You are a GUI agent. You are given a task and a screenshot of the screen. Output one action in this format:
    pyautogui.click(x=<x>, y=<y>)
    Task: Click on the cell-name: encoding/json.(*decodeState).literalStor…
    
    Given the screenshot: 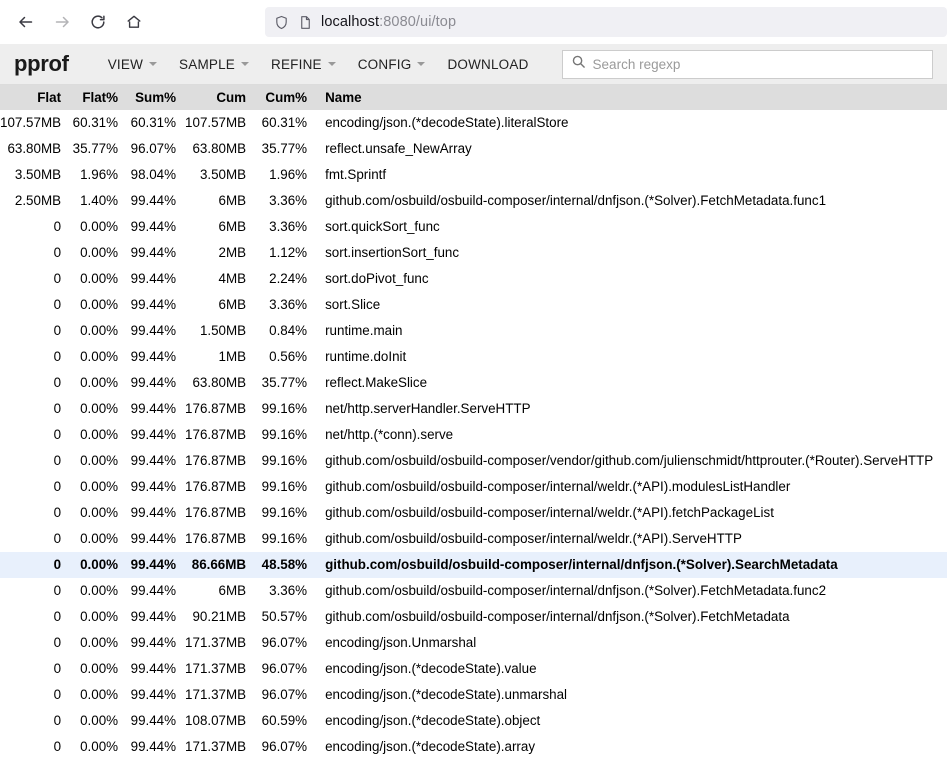 What is the action you would take?
    pyautogui.click(x=447, y=122)
    